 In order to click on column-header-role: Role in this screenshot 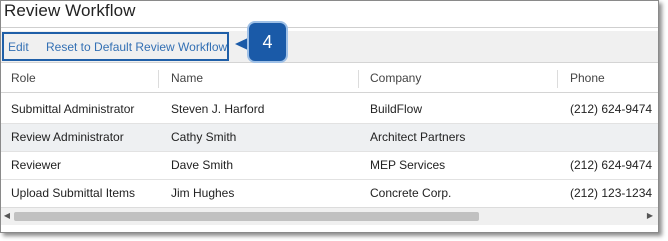, I will do `click(79, 78)`.